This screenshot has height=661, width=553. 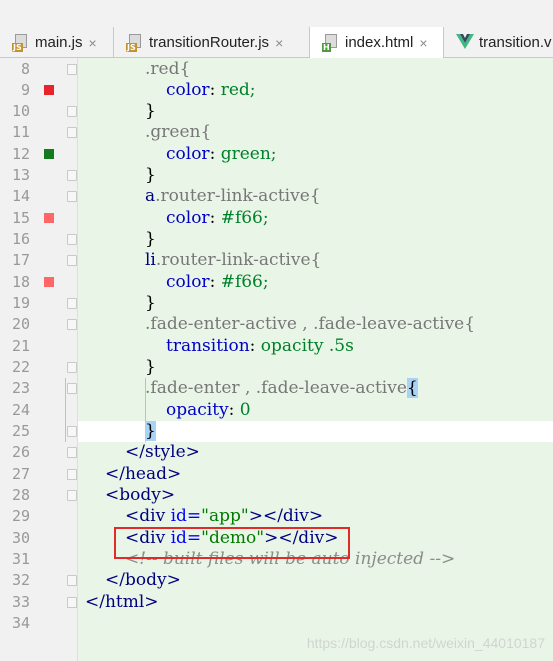 I want to click on css-selector: .green{, so click(x=178, y=132).